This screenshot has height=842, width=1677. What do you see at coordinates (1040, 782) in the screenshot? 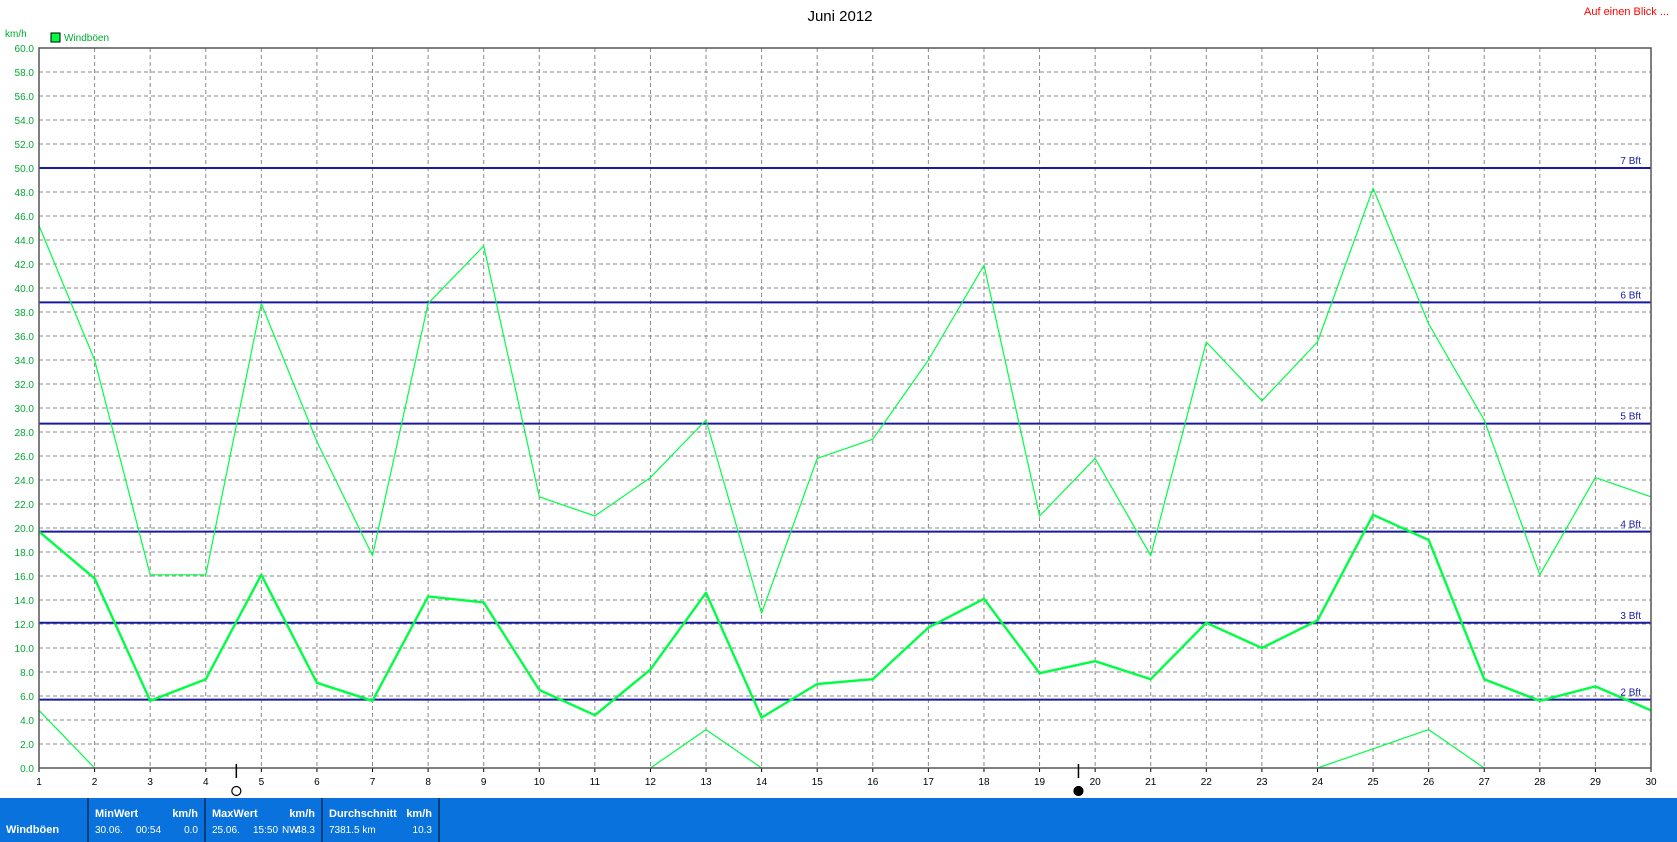
I see `x-tick-label: 19` at bounding box center [1040, 782].